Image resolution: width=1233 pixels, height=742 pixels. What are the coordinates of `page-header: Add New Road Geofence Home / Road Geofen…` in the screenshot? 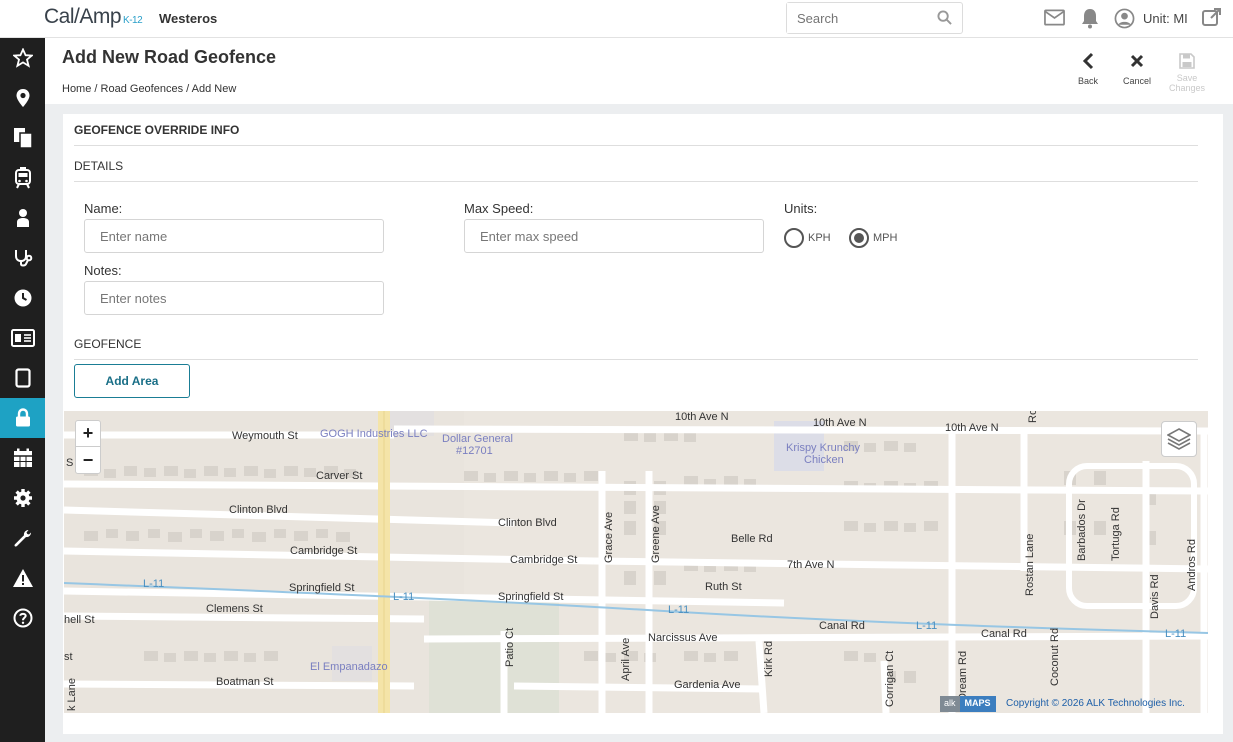 It's located at (639, 71).